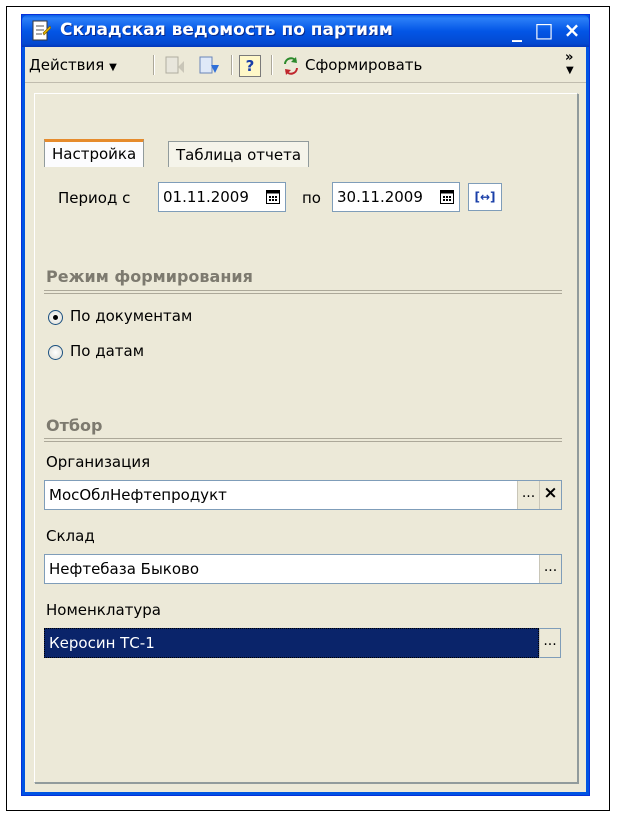  Describe the element at coordinates (544, 31) in the screenshot. I see `maximize-button: □` at that location.